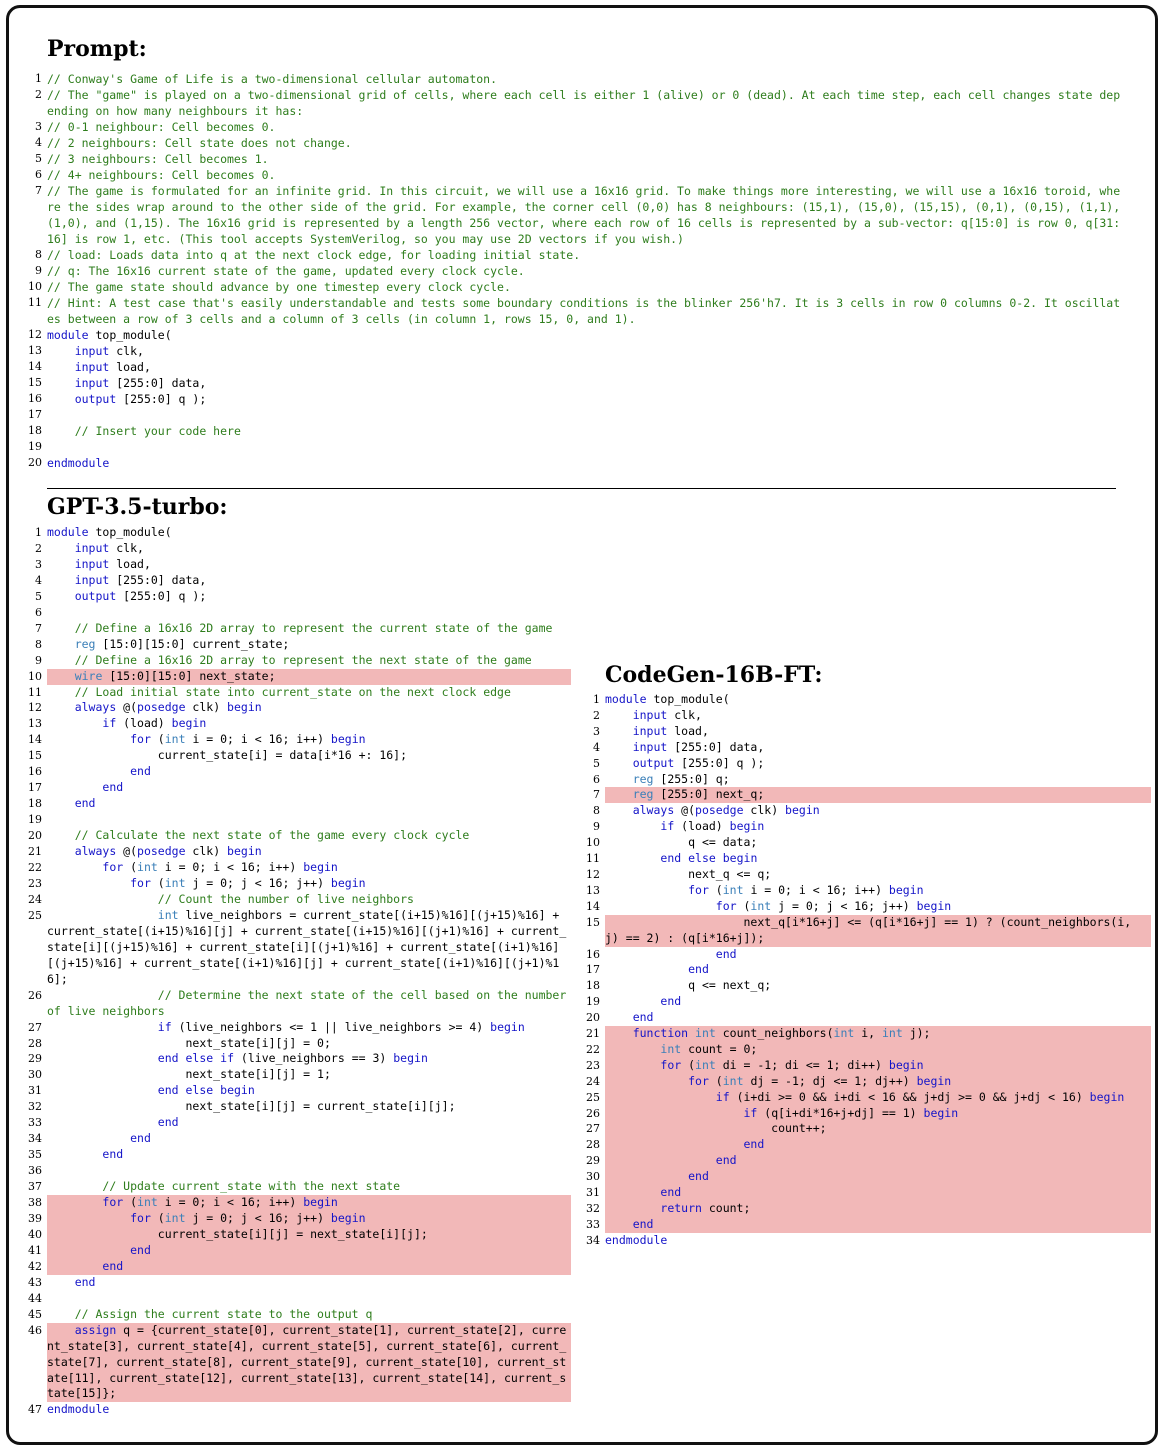 The image size is (1162, 1448). What do you see at coordinates (572, 175) in the screenshot?
I see `prompt-line: 6 // 4+ neighbours: Cell becomes 0.` at bounding box center [572, 175].